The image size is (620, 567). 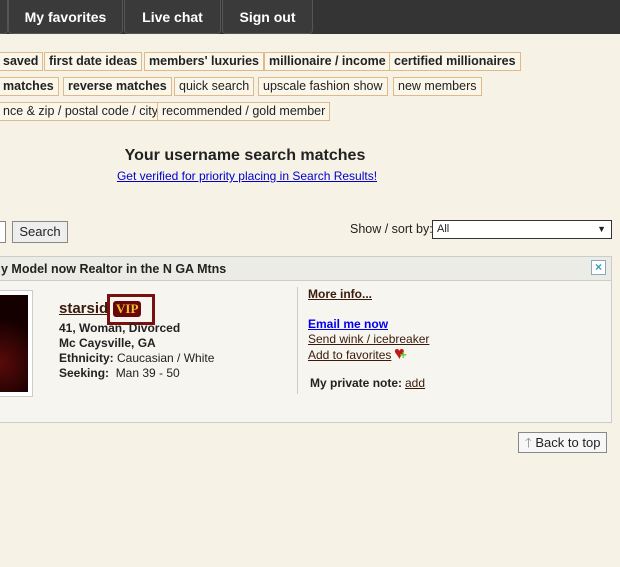 What do you see at coordinates (166, 358) in the screenshot?
I see `ethnicity-value: Caucasian / White` at bounding box center [166, 358].